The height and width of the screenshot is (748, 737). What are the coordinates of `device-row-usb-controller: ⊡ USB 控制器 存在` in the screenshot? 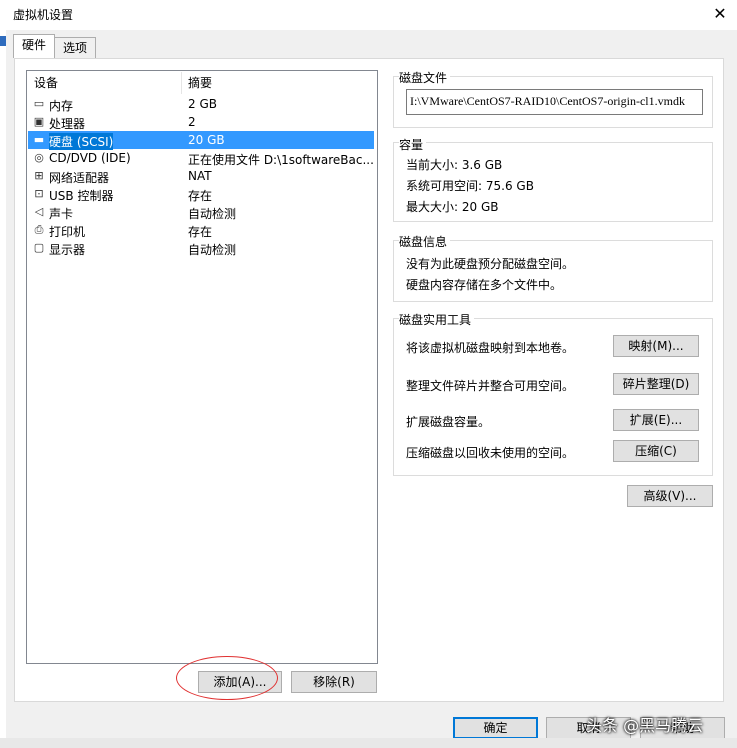 It's located at (201, 194).